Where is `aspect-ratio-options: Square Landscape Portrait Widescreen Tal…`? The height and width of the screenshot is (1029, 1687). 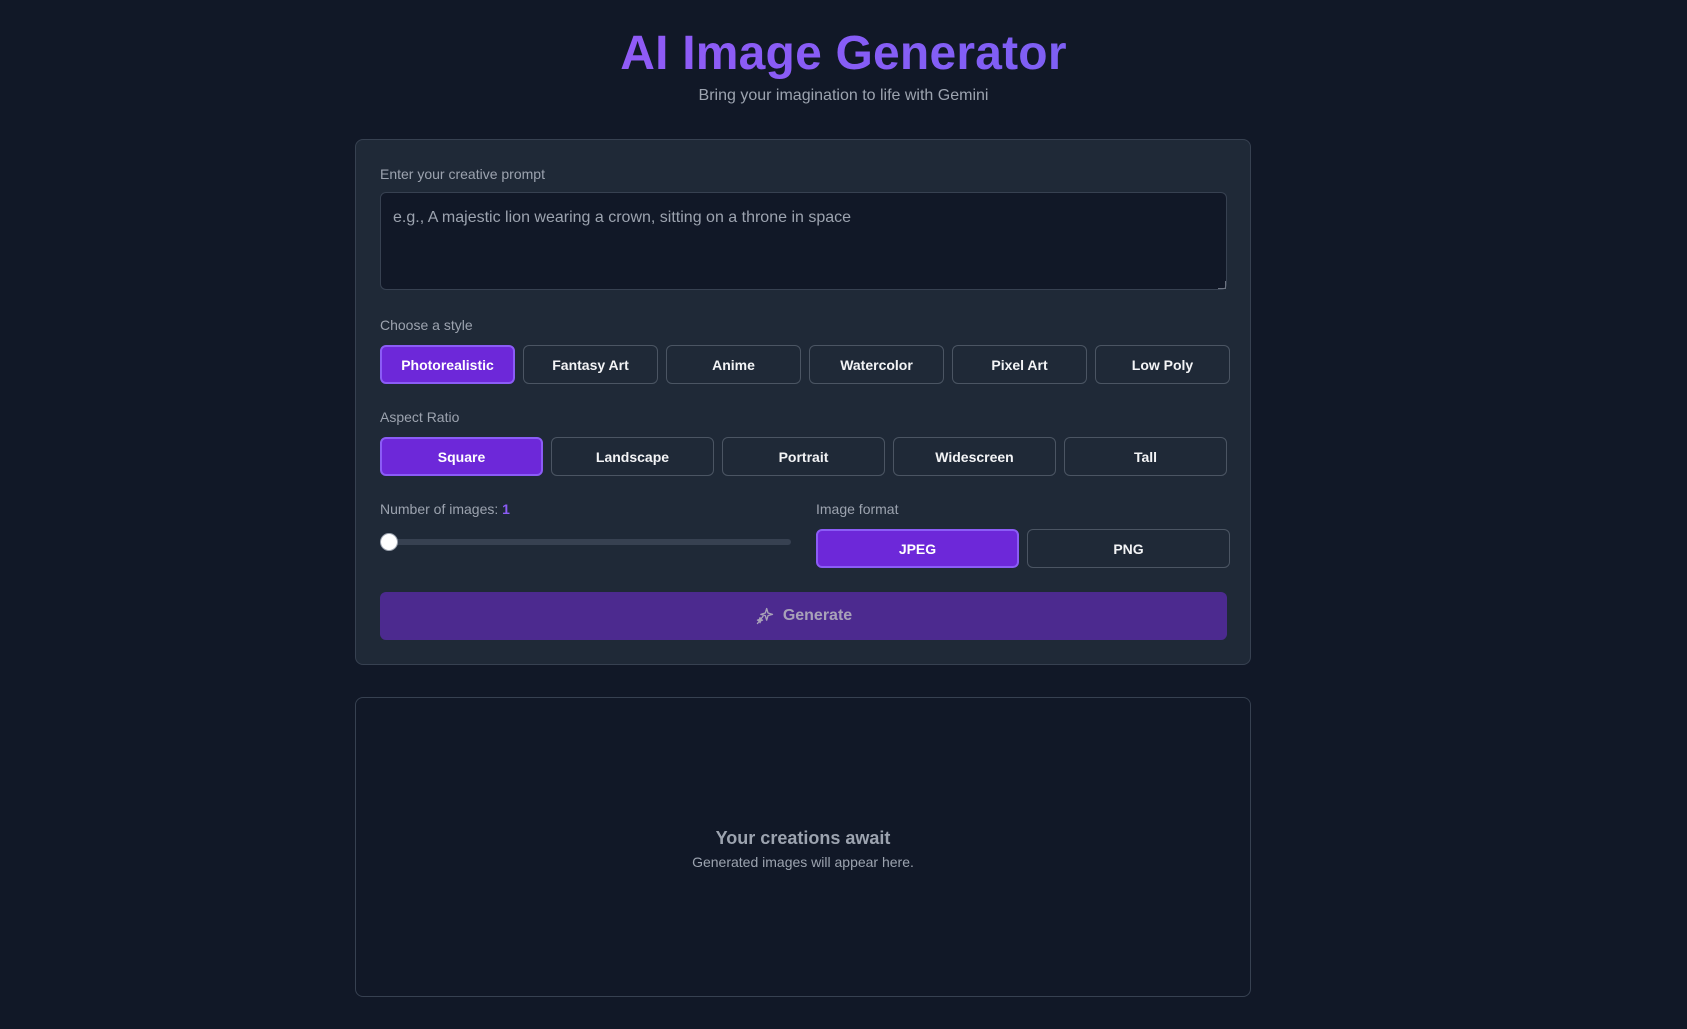
aspect-ratio-options: Square Landscape Portrait Widescreen Tal… is located at coordinates (803, 456).